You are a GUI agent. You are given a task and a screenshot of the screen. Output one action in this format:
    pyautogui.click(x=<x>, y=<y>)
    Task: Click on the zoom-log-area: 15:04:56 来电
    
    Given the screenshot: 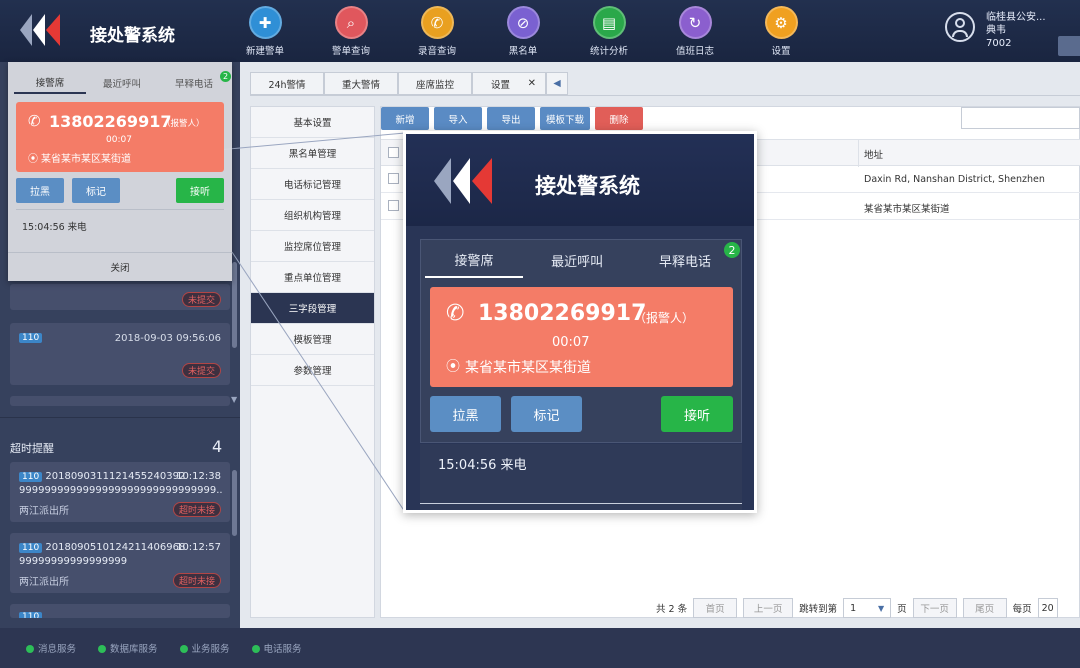 What is the action you would take?
    pyautogui.click(x=581, y=477)
    